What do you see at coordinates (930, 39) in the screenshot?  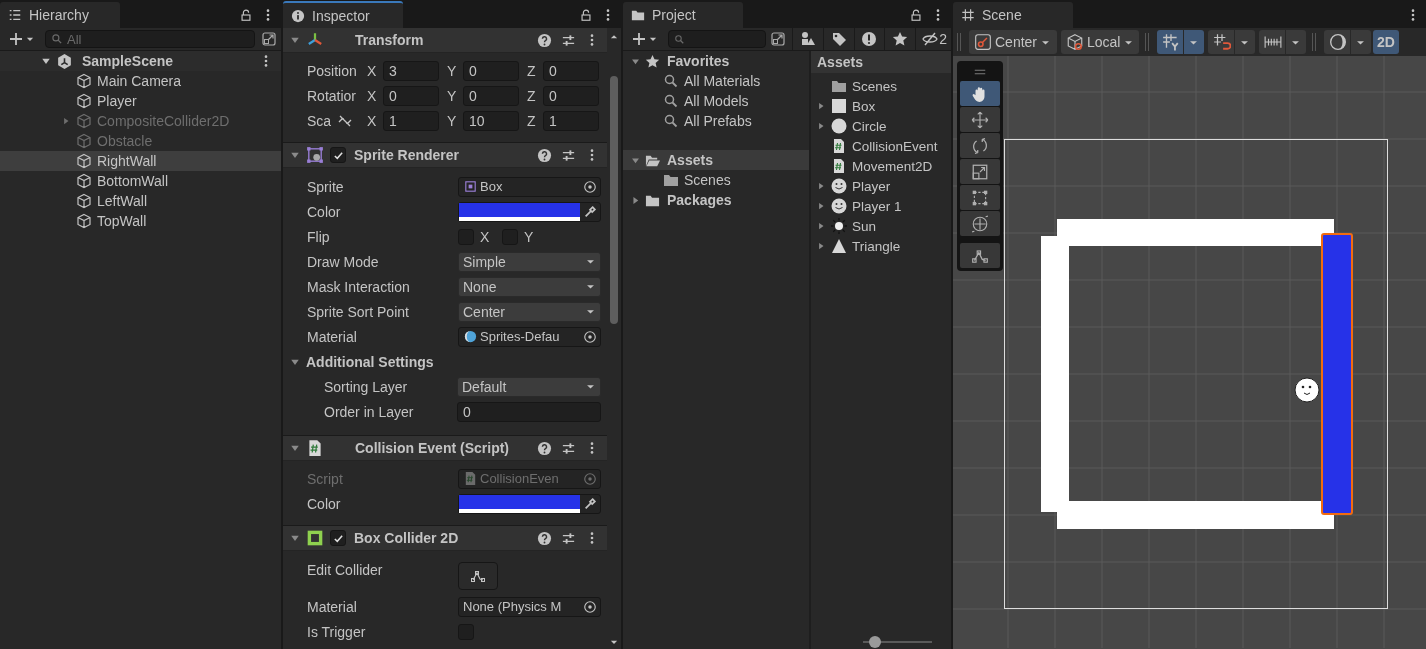 I see `eye-slash-icon` at bounding box center [930, 39].